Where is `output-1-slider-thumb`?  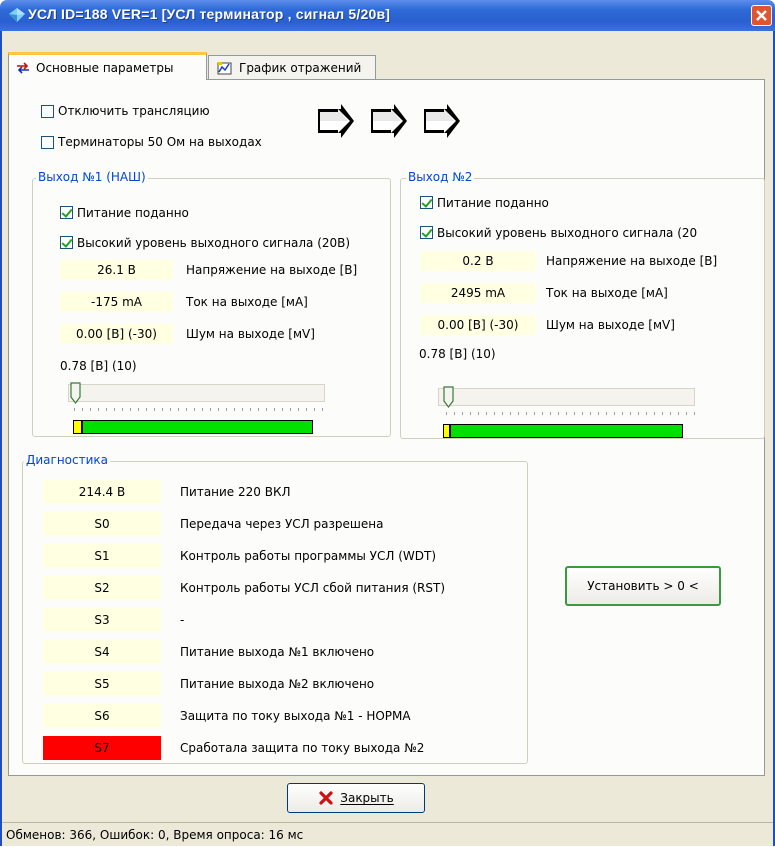 output-1-slider-thumb is located at coordinates (75, 393).